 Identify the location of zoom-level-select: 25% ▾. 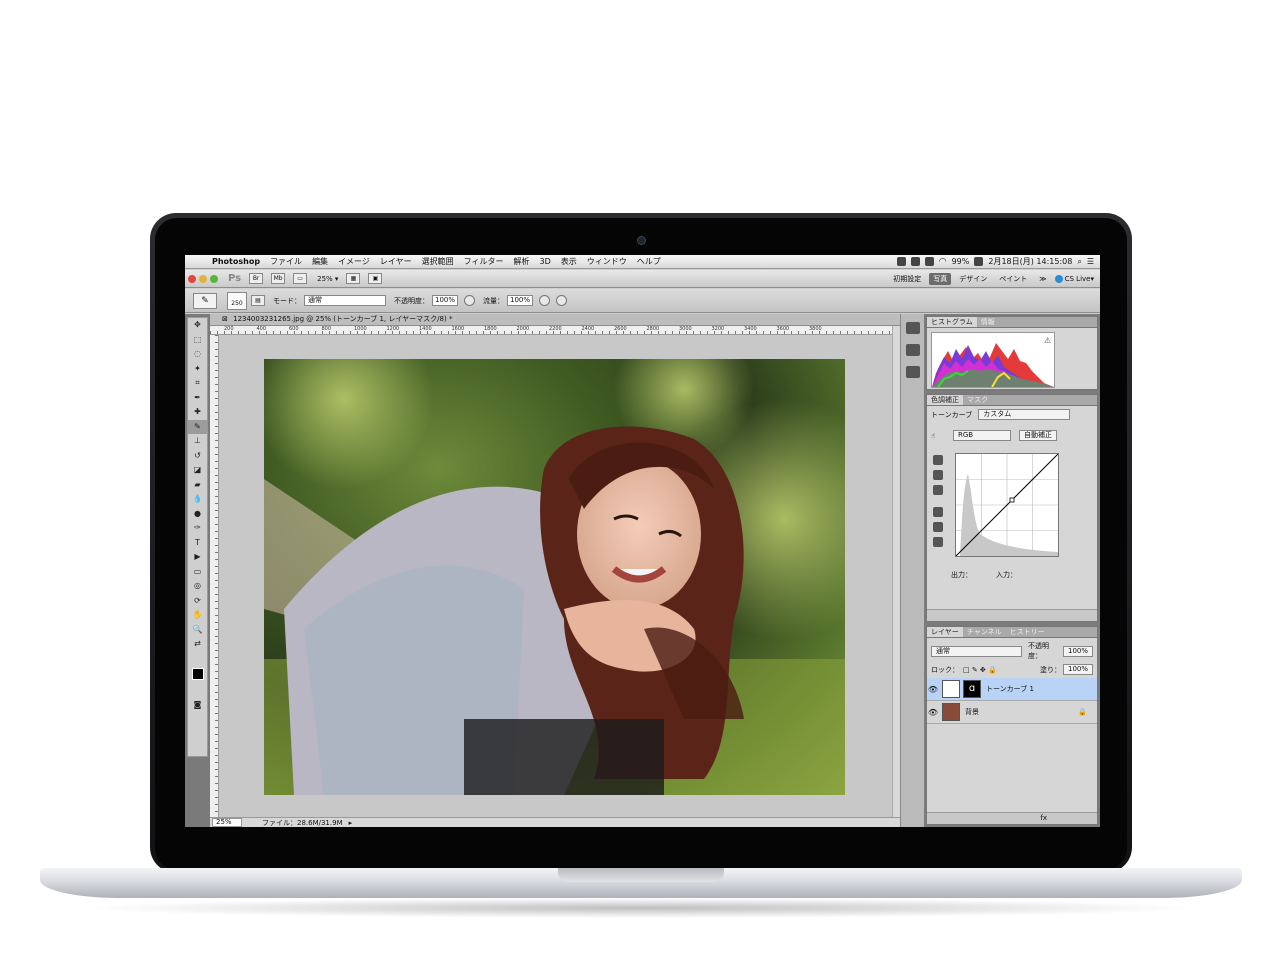
(327, 279).